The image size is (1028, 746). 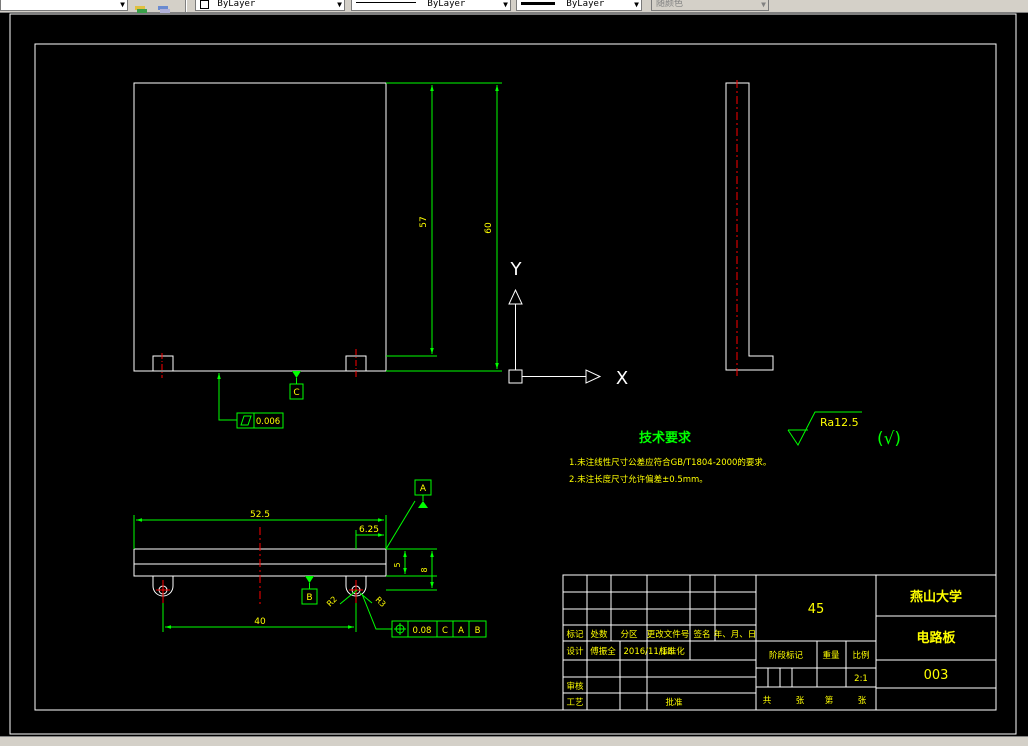 What do you see at coordinates (844, 430) in the screenshot?
I see `roughness-symbol: Ra12.5 (√)` at bounding box center [844, 430].